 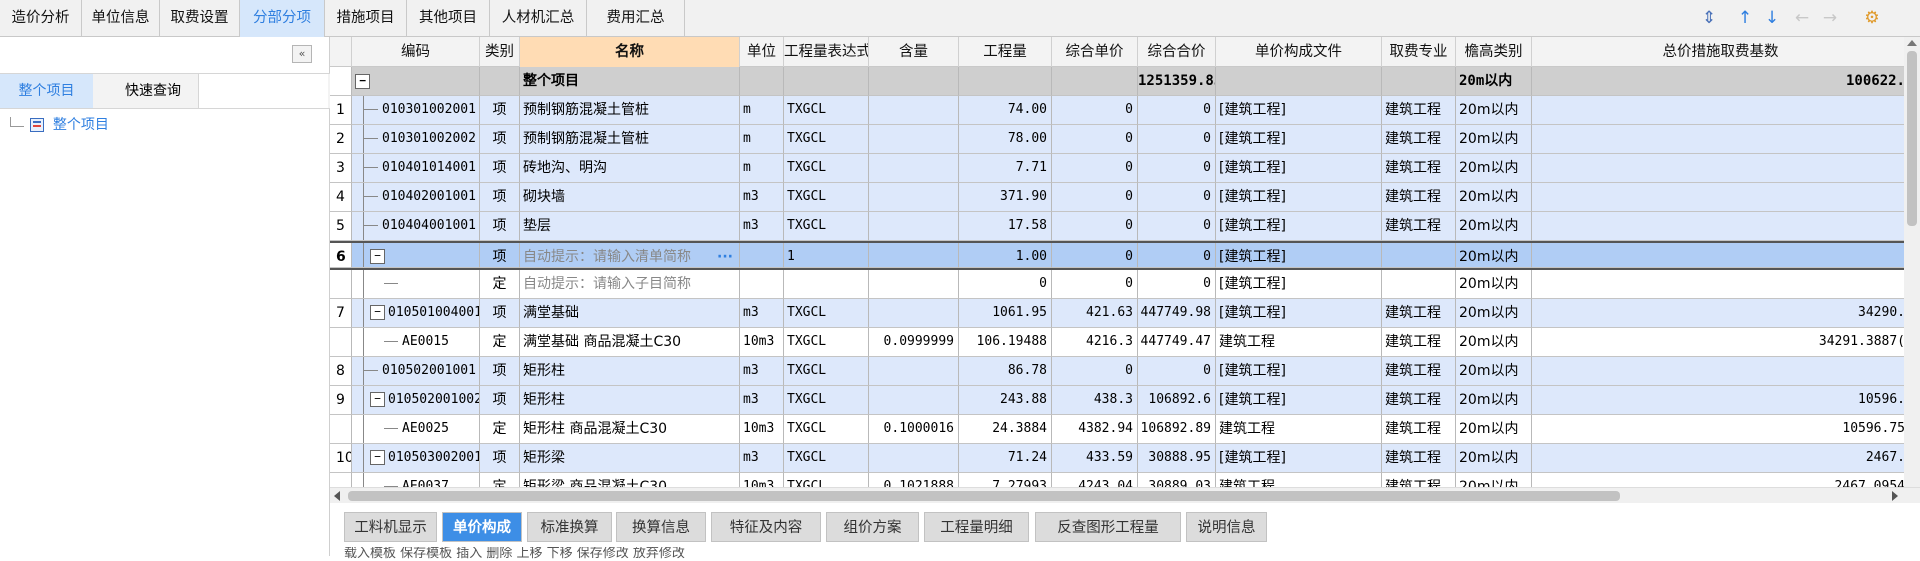 I want to click on code-cell: 010402001001, so click(x=416, y=197).